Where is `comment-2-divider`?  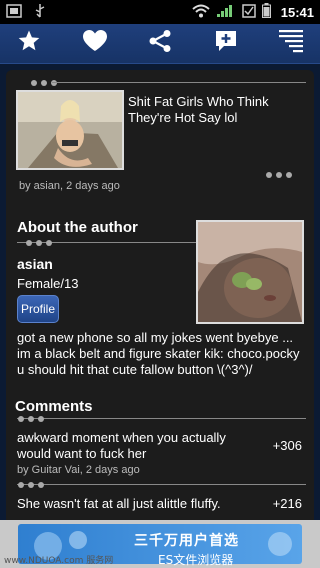
comment-2-divider is located at coordinates (161, 484).